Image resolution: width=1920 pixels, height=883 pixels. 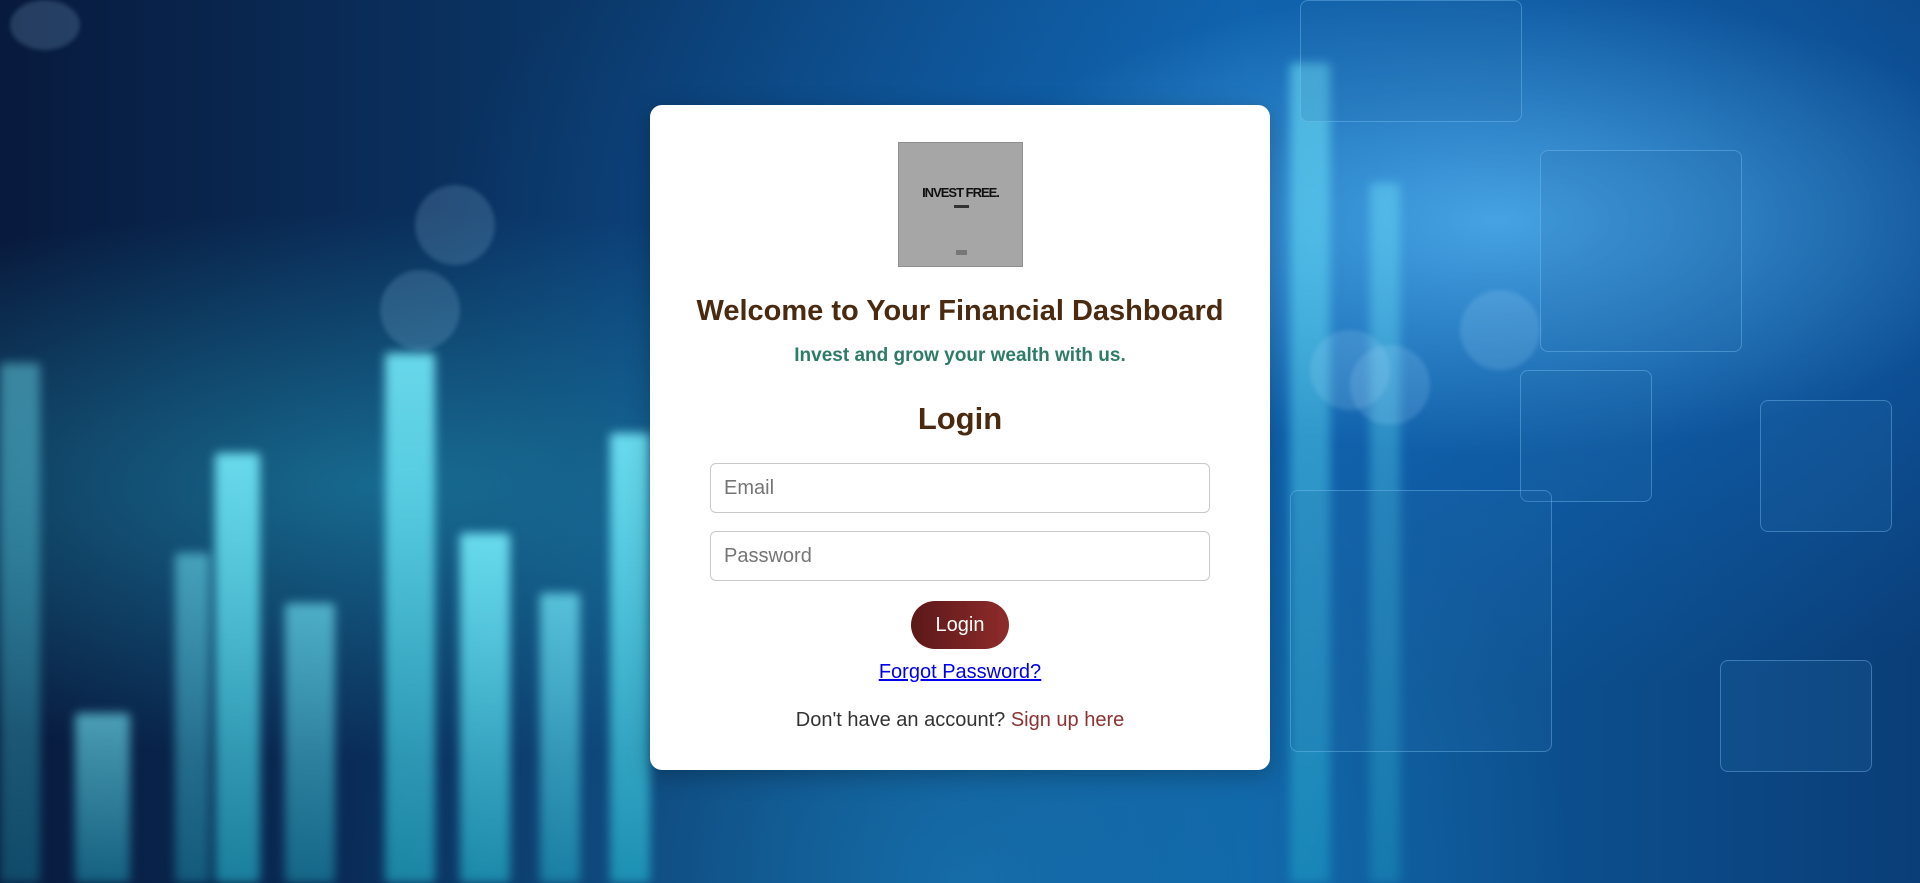 I want to click on email-input, so click(x=960, y=488).